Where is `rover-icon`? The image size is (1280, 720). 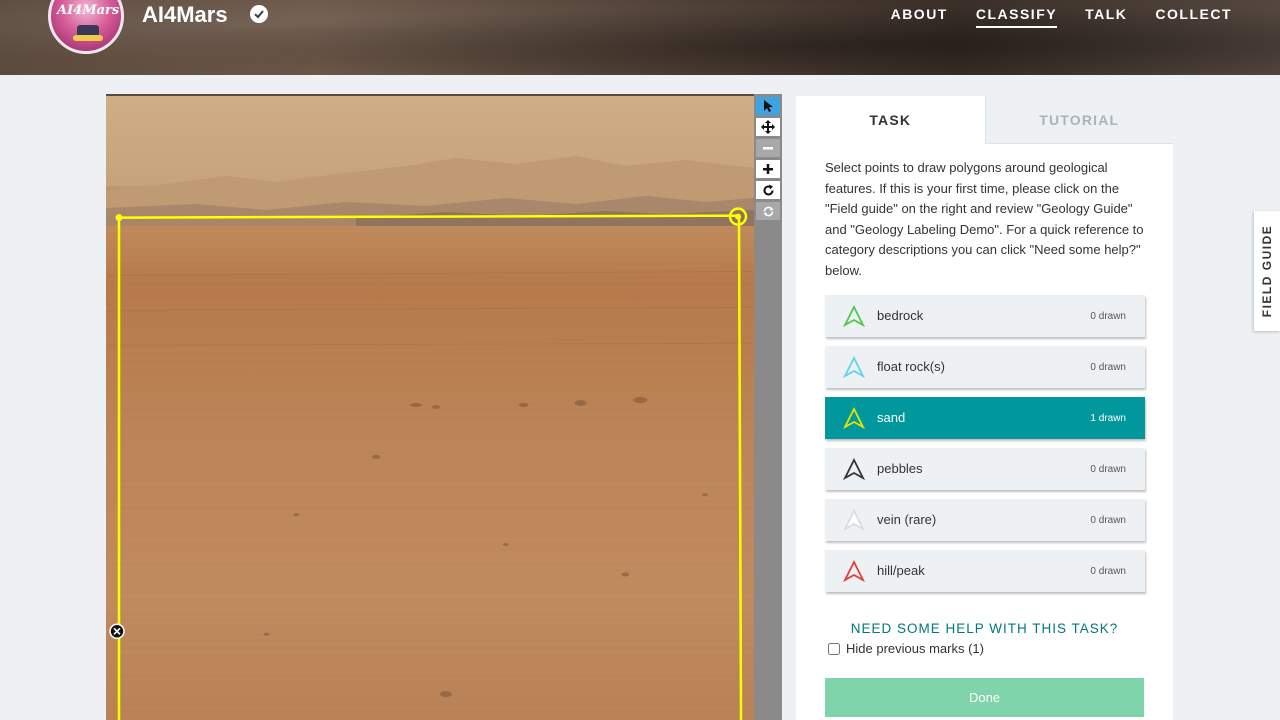
rover-icon is located at coordinates (88, 33).